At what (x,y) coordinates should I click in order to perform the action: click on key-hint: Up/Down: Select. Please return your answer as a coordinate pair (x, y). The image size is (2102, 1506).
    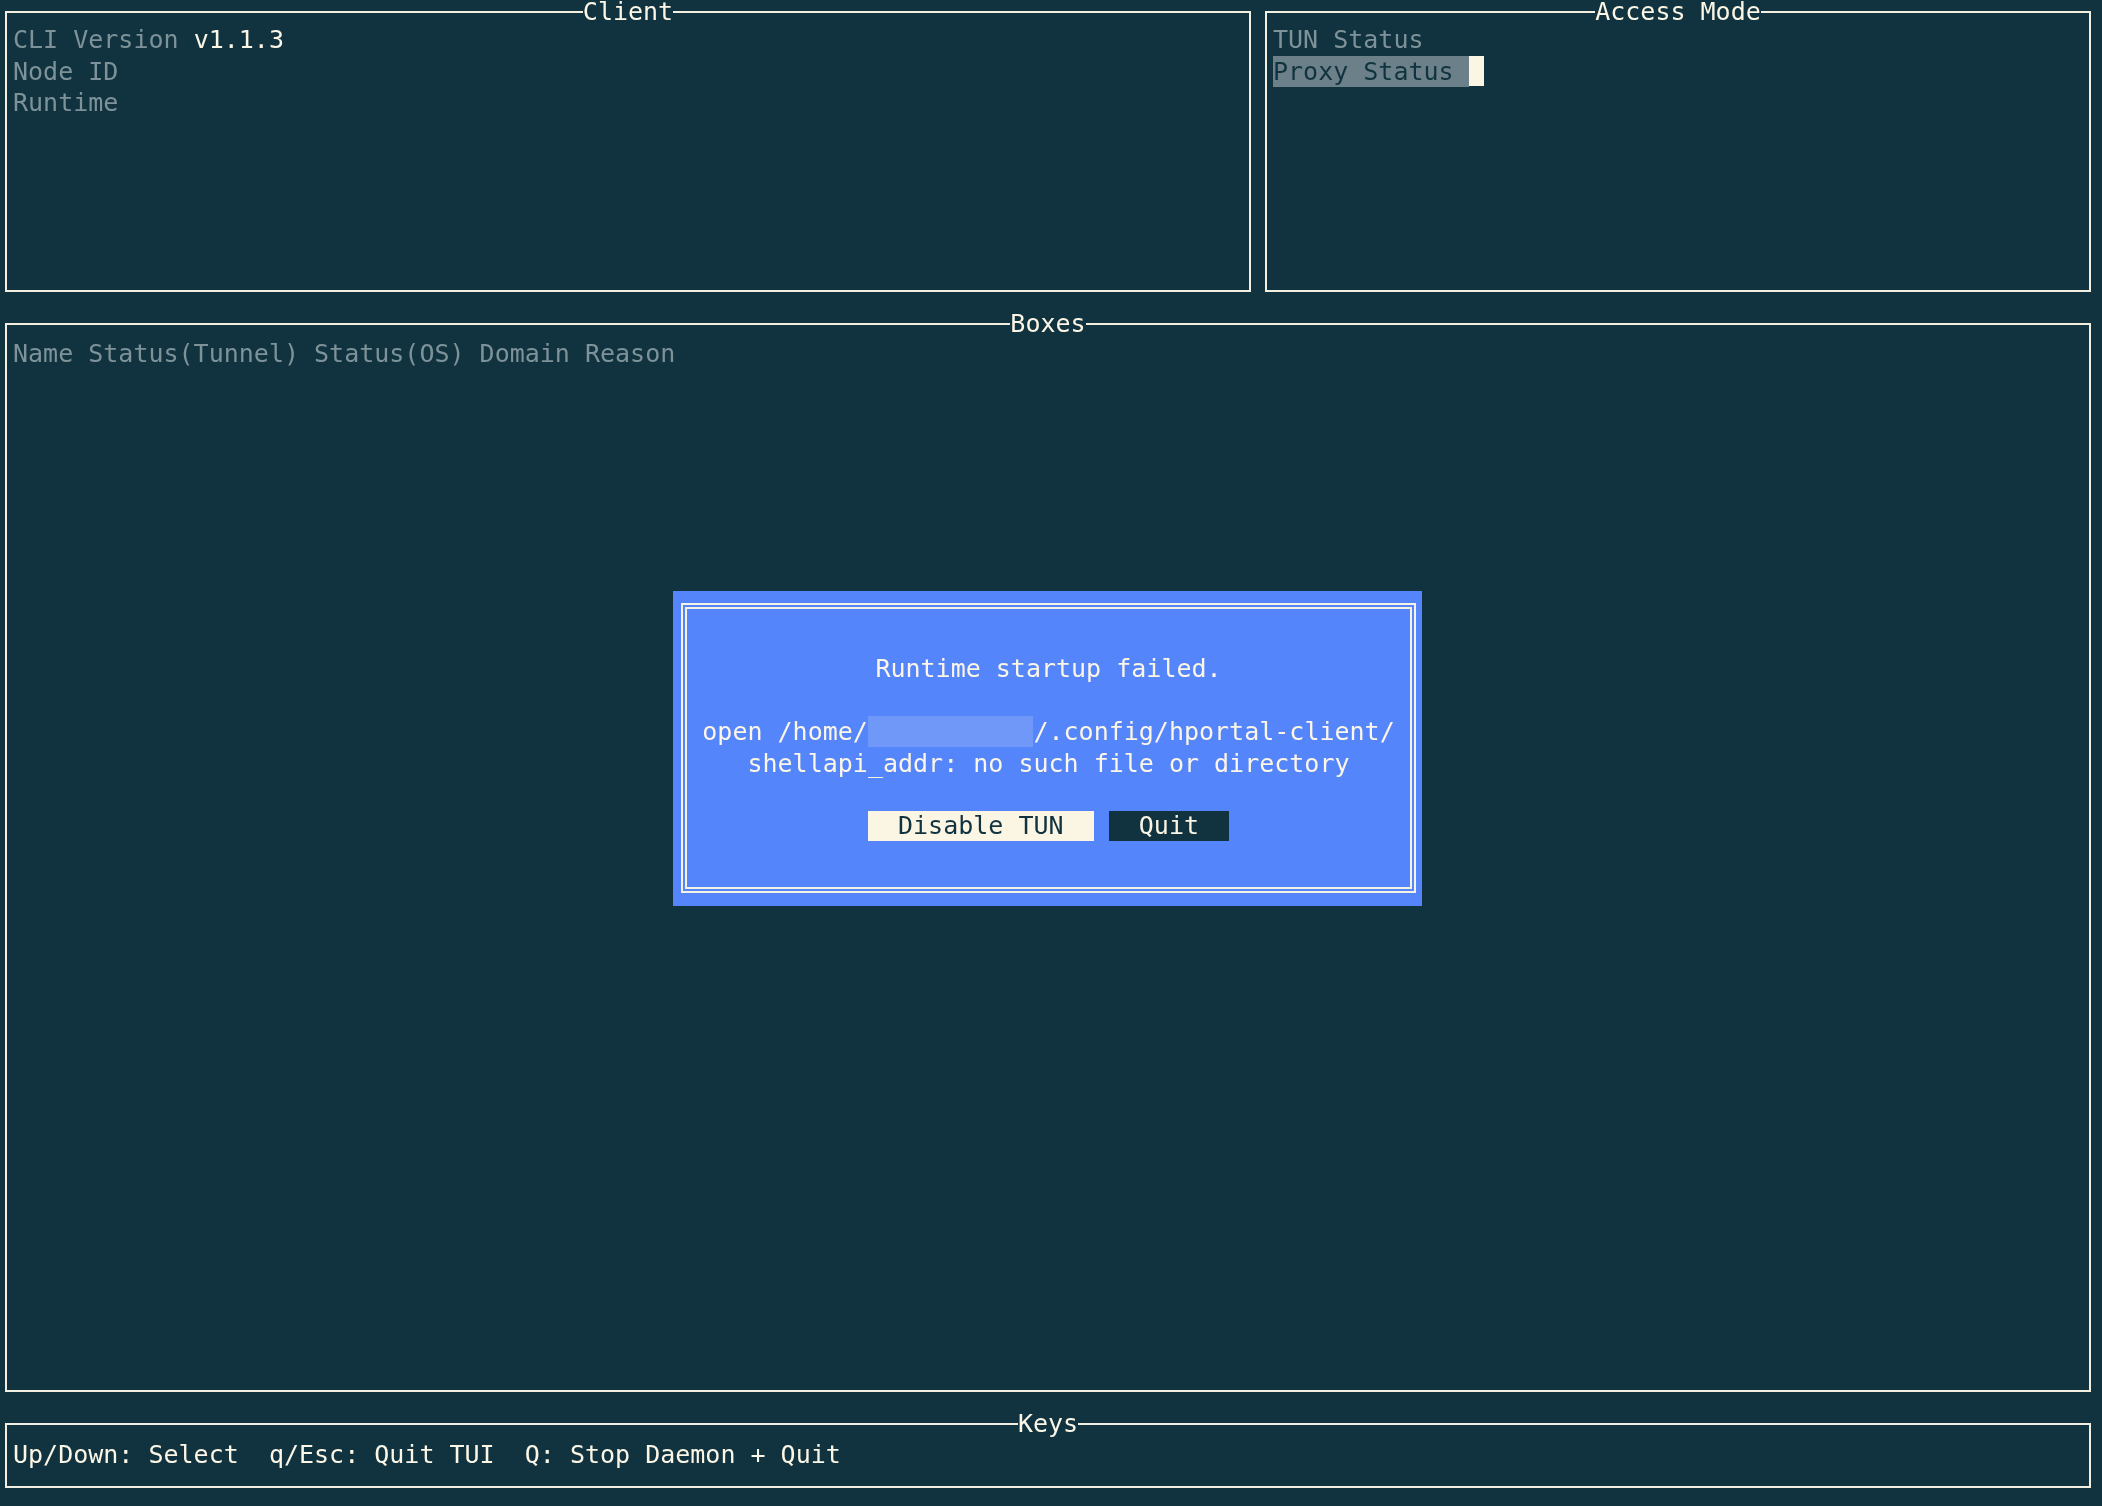
    Looking at the image, I should click on (126, 1455).